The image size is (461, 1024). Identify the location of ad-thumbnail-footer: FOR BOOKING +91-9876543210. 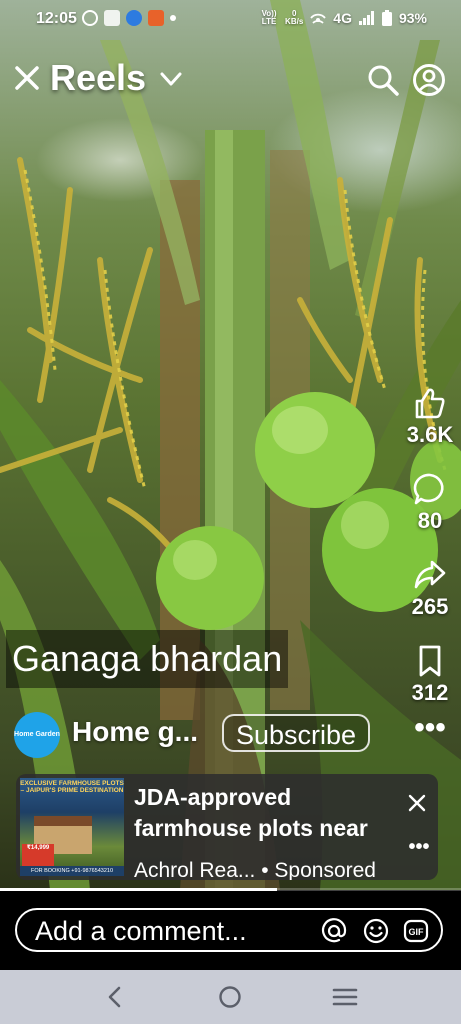
(72, 871).